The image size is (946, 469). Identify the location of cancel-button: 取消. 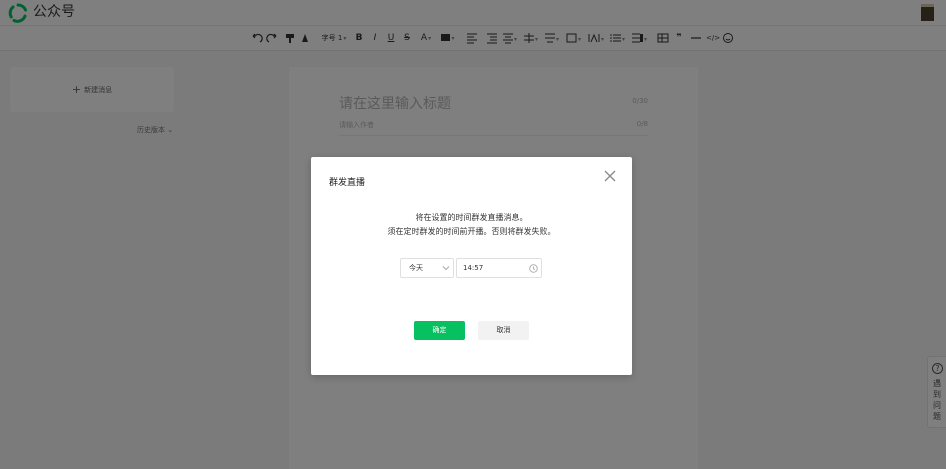
(503, 330).